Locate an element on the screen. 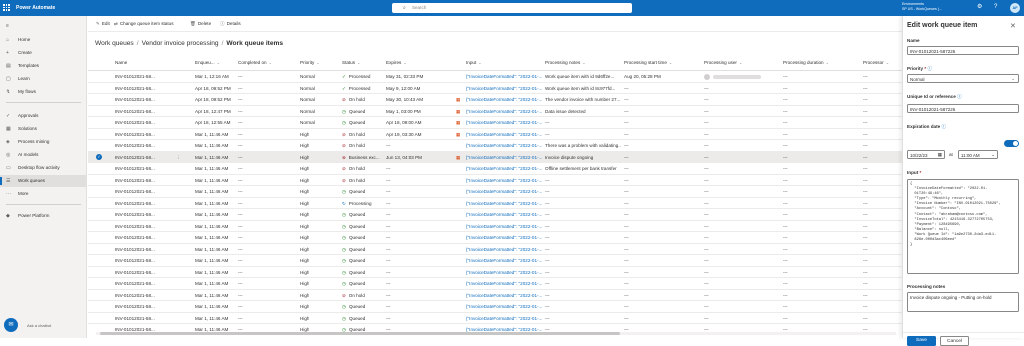 Image resolution: width=1024 pixels, height=346 pixels. column-header: Name is located at coordinates (121, 63).